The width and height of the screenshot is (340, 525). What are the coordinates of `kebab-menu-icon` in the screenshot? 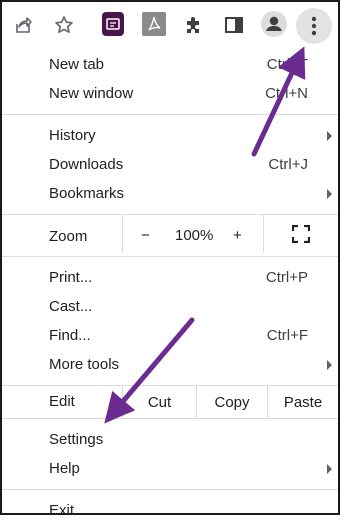 It's located at (314, 26).